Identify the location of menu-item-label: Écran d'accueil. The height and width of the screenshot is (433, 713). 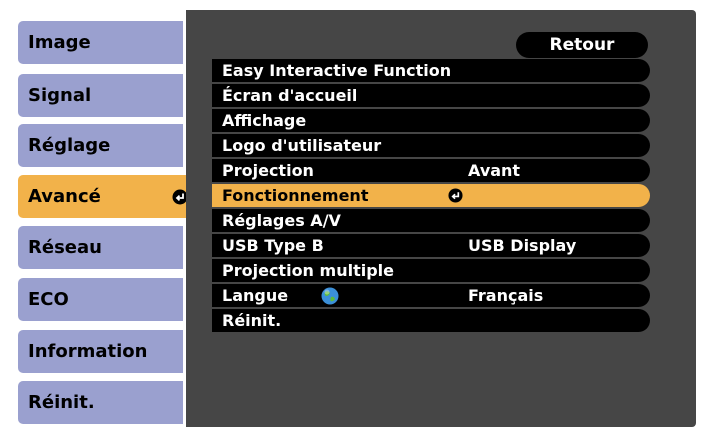
(290, 95).